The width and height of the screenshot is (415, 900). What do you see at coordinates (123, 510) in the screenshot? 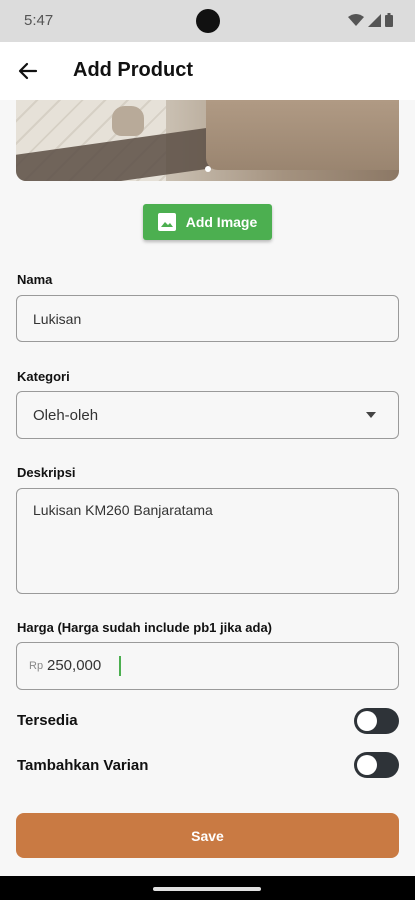
I see `deskripsi-value: Lukisan KM260 Banjaratama` at bounding box center [123, 510].